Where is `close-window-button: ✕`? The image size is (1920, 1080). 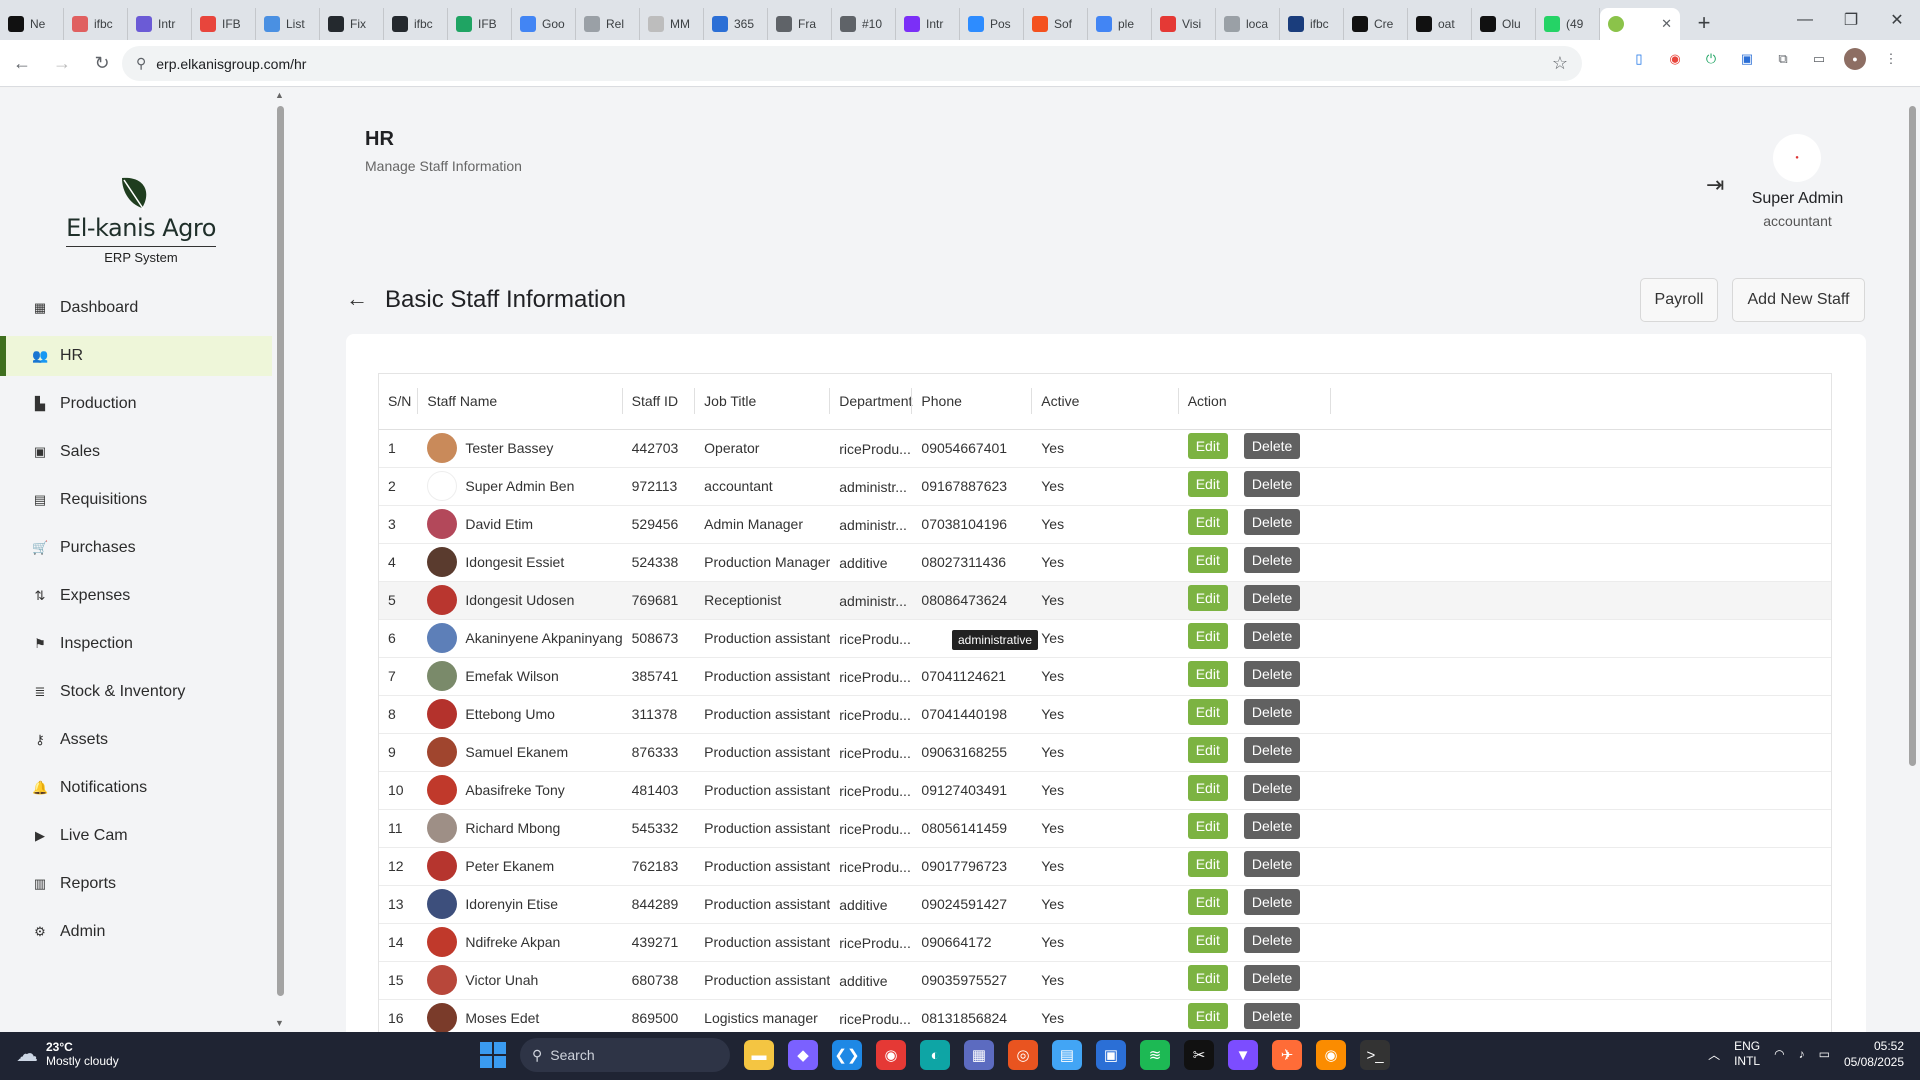 close-window-button: ✕ is located at coordinates (1897, 20).